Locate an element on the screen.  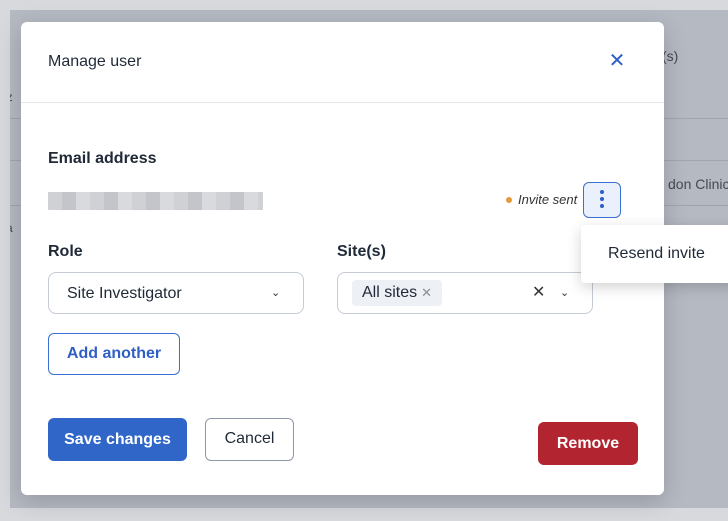
options-menu: Resend invite is located at coordinates (654, 254).